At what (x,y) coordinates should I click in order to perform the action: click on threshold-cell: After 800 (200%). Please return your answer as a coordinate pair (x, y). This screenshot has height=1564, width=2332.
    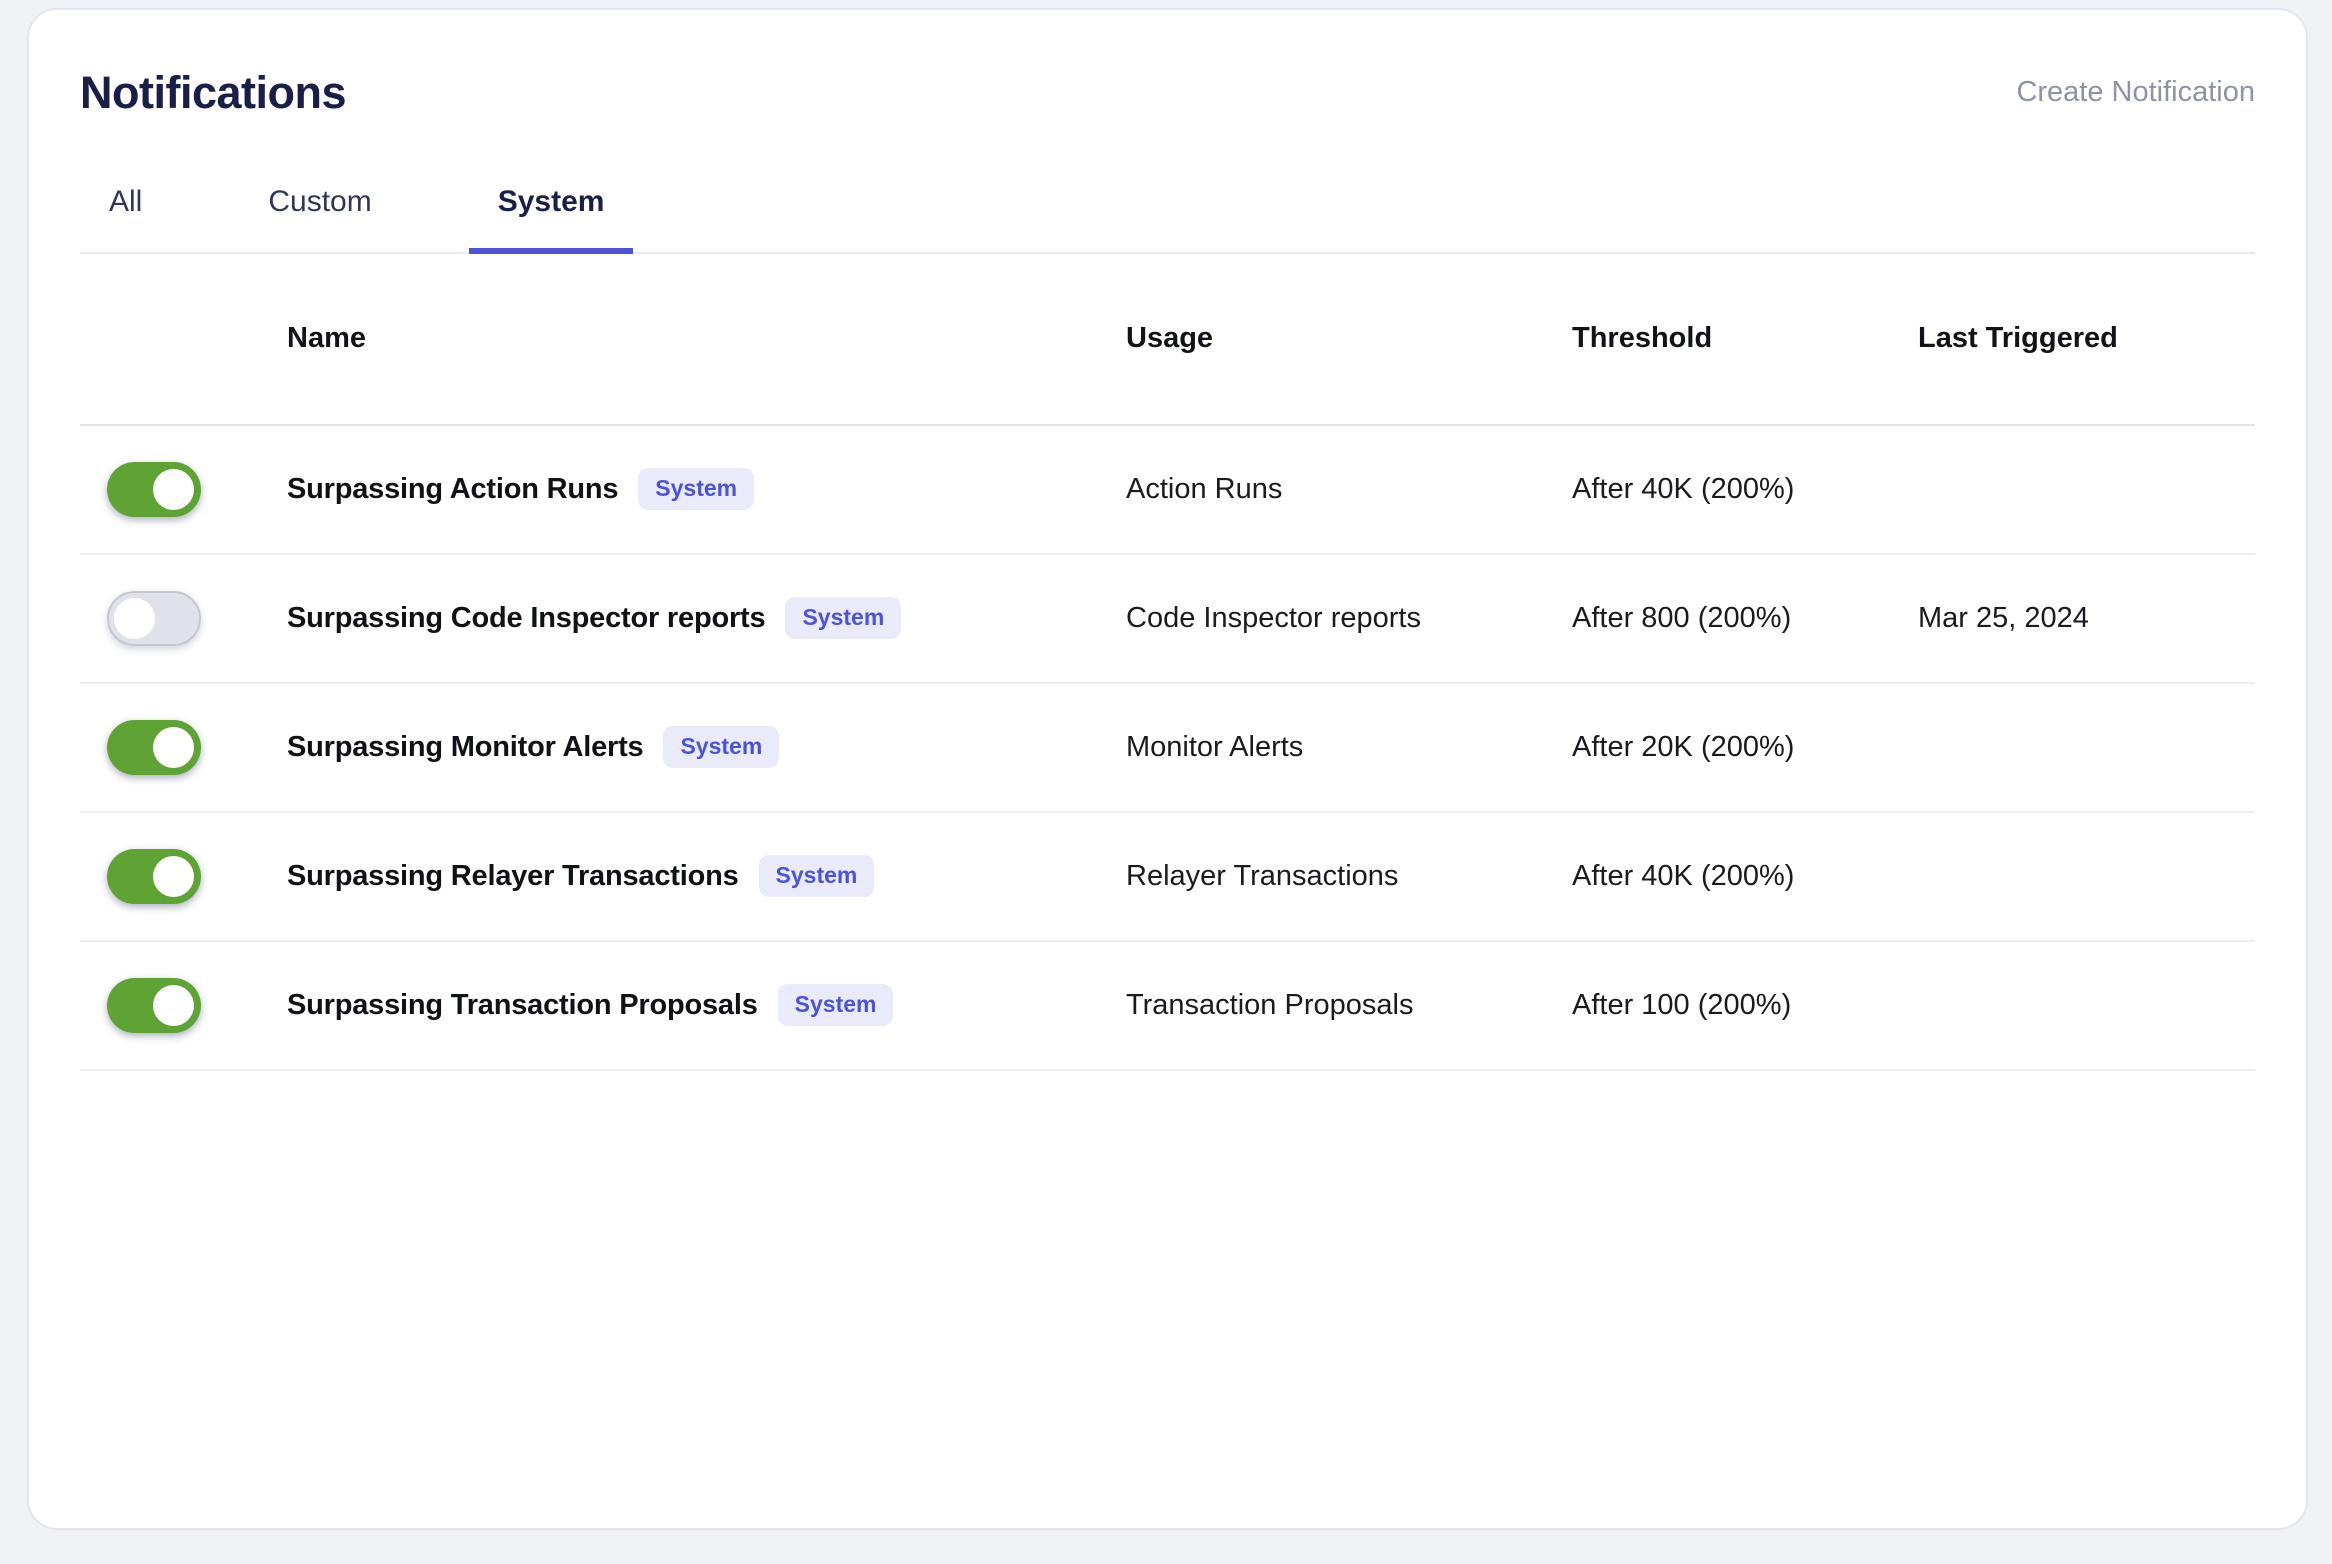
    Looking at the image, I should click on (1682, 617).